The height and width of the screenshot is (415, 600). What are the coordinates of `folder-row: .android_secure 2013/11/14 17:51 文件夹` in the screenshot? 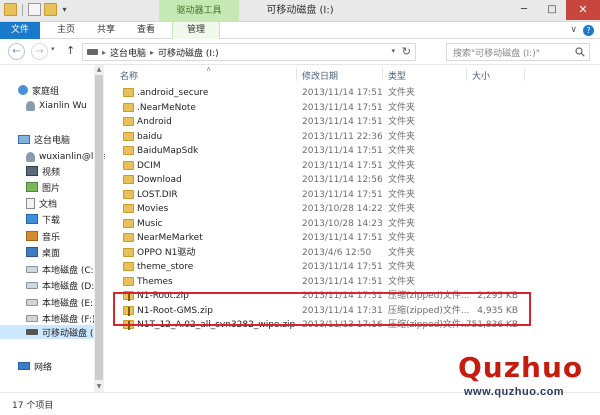 It's located at (353, 93).